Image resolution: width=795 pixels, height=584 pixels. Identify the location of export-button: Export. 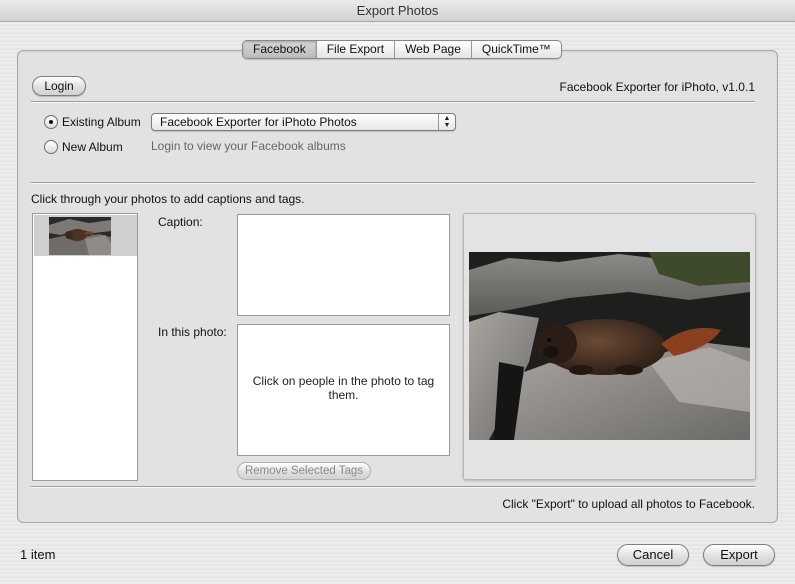
(739, 555).